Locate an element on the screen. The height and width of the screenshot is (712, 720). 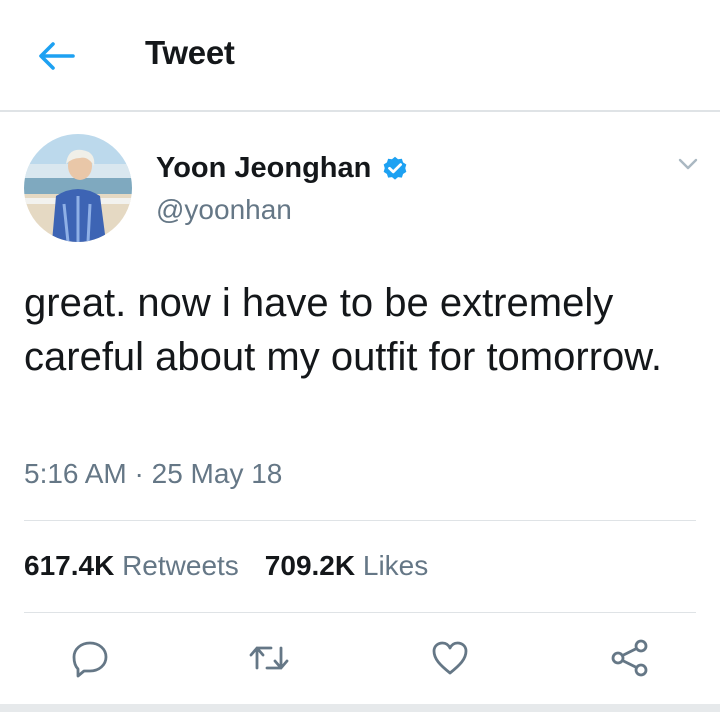
retweet-icon is located at coordinates (269, 658).